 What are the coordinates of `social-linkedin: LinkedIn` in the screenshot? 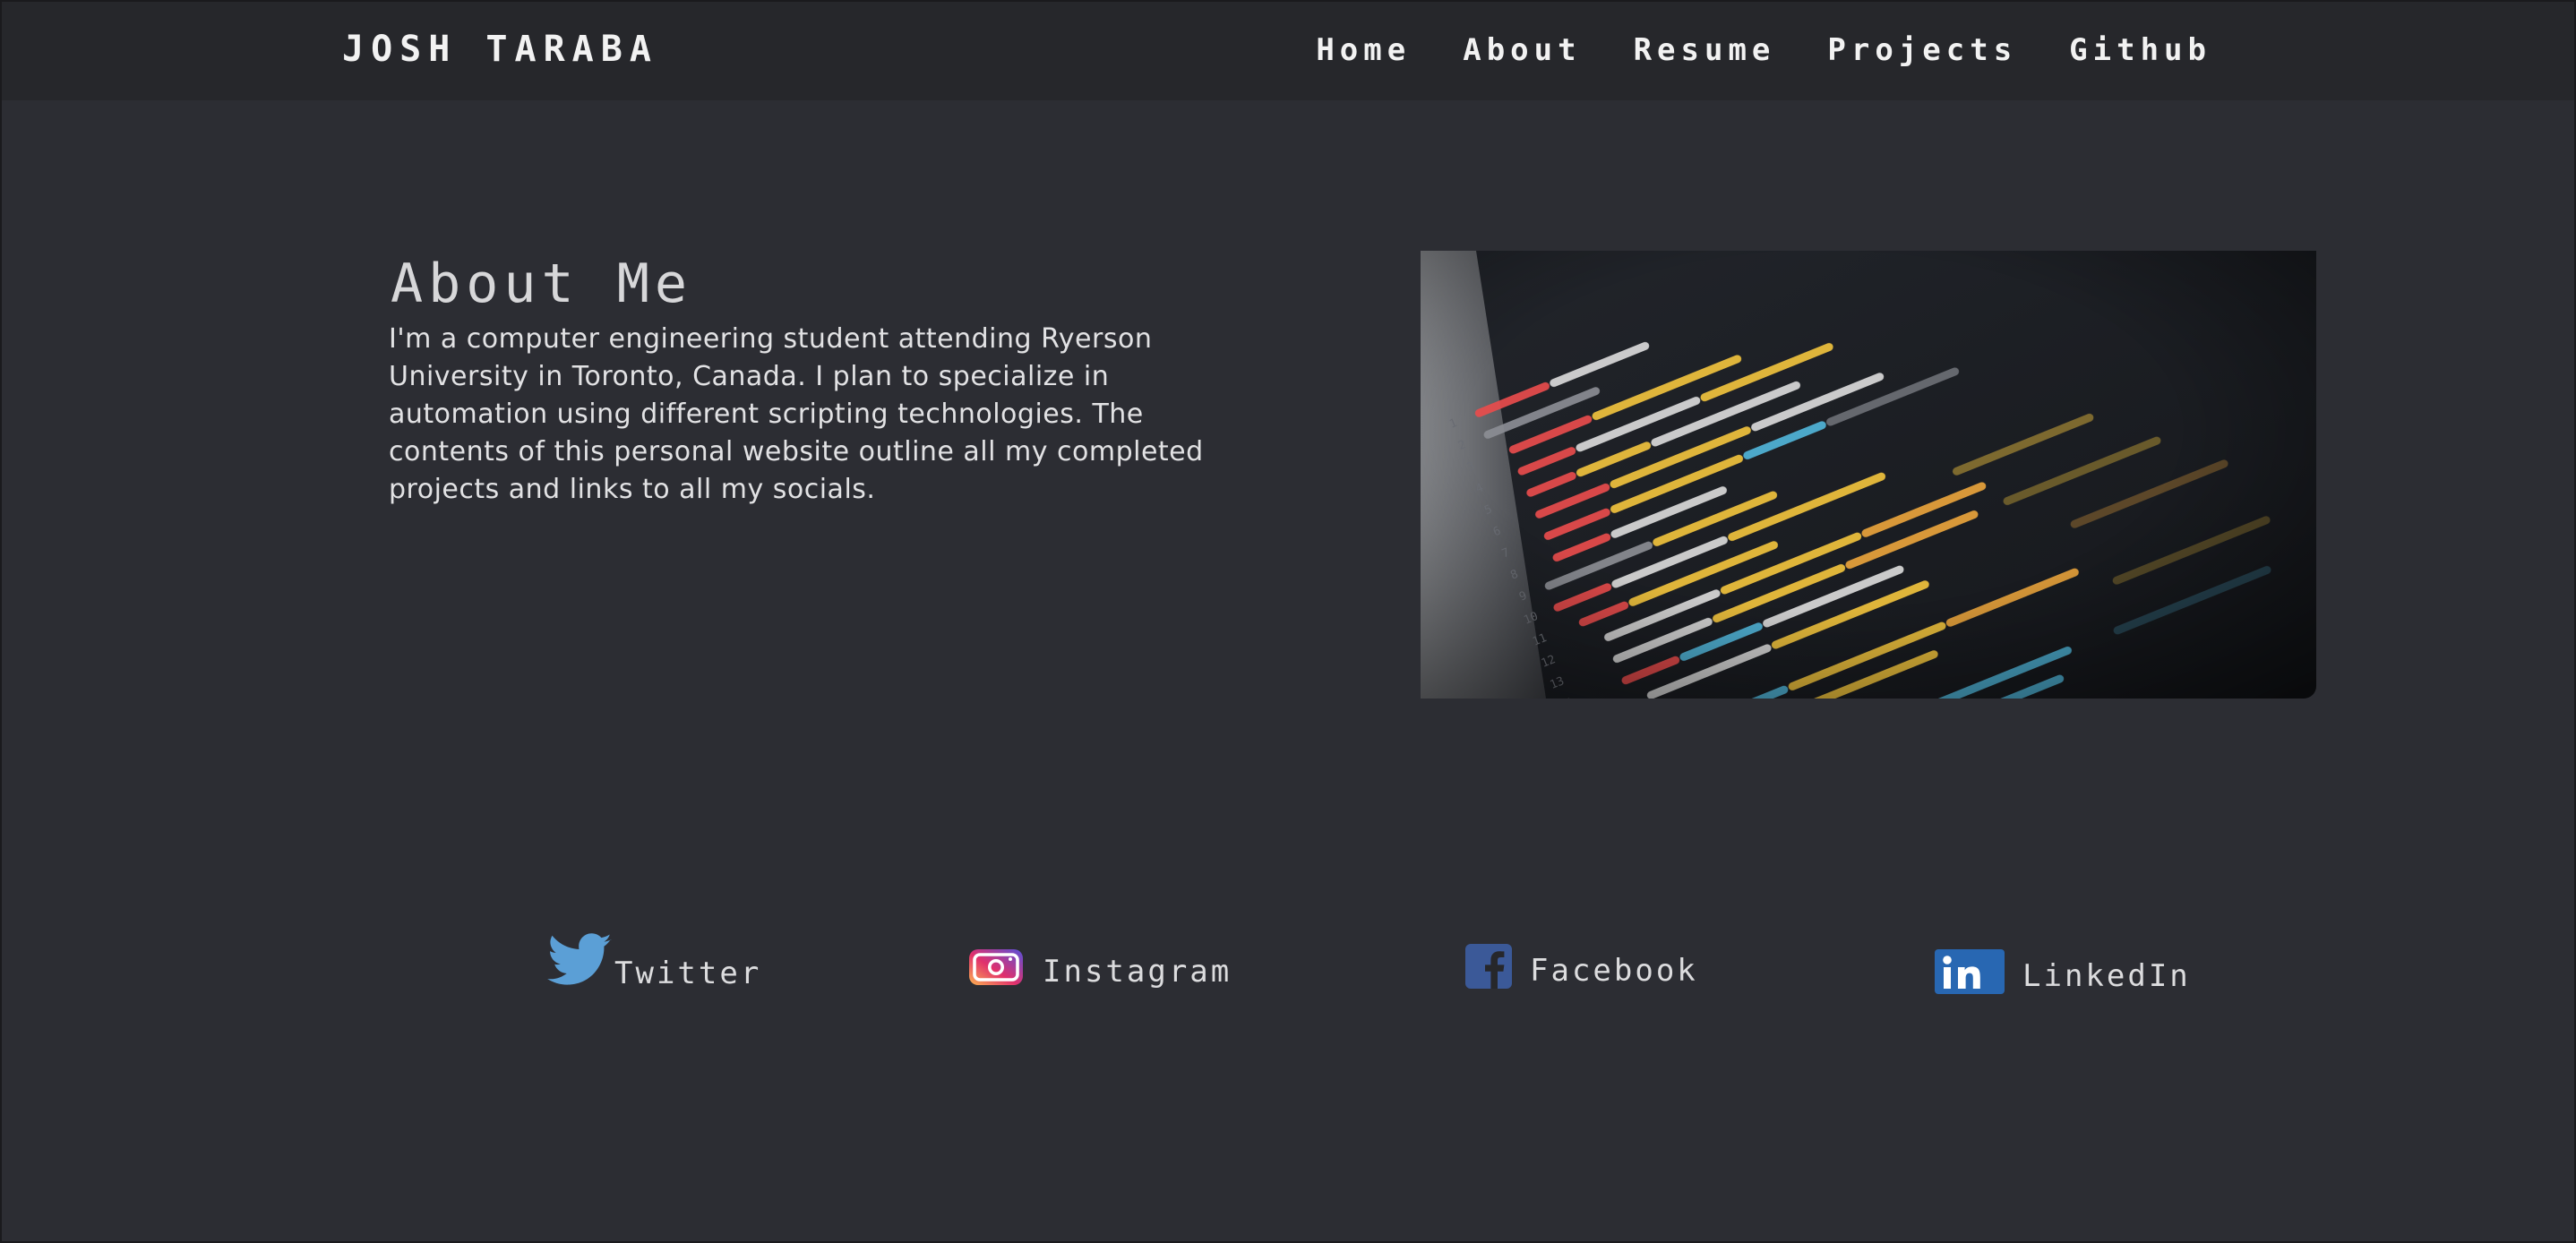 It's located at (2063, 975).